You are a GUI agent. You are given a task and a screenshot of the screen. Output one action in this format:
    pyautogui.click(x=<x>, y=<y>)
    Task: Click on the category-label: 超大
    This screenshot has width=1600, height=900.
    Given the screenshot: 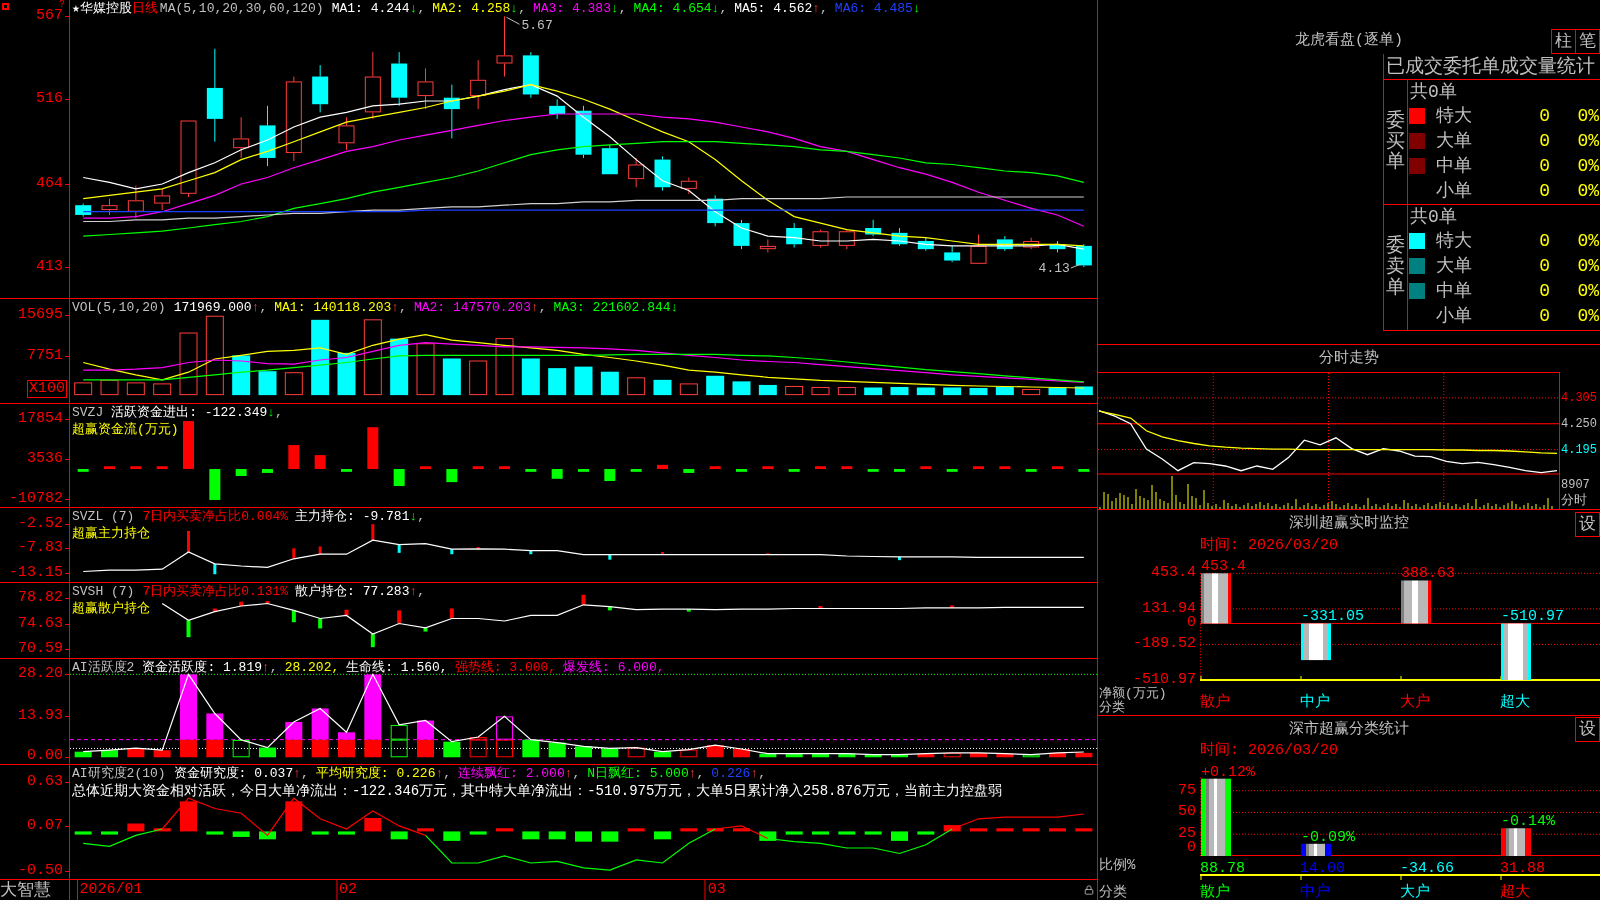 What is the action you would take?
    pyautogui.click(x=1515, y=892)
    